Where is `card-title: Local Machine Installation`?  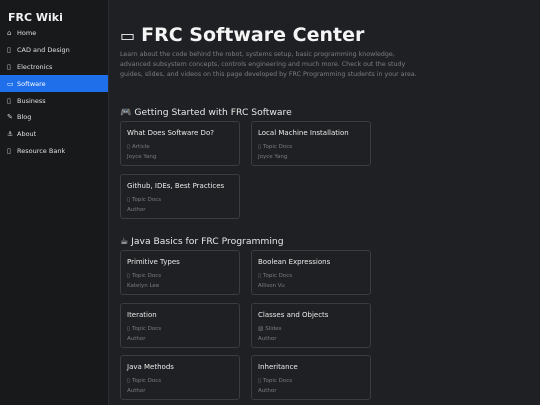 card-title: Local Machine Installation is located at coordinates (303, 133).